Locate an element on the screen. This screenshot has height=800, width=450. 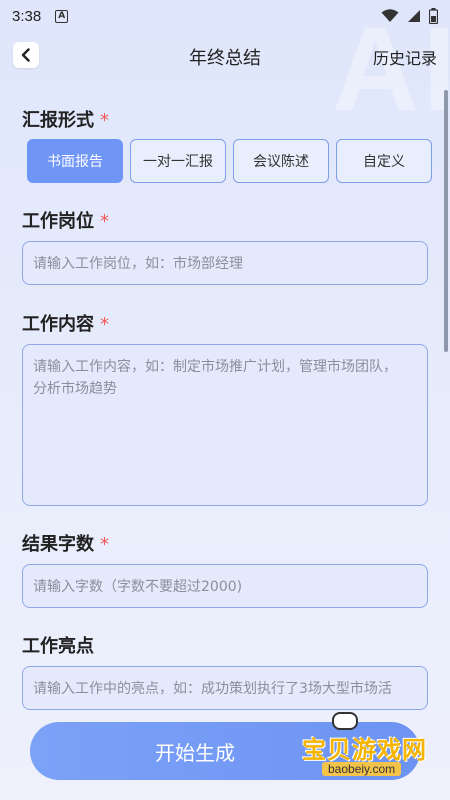
status-bar: 3:38 A is located at coordinates (225, 16).